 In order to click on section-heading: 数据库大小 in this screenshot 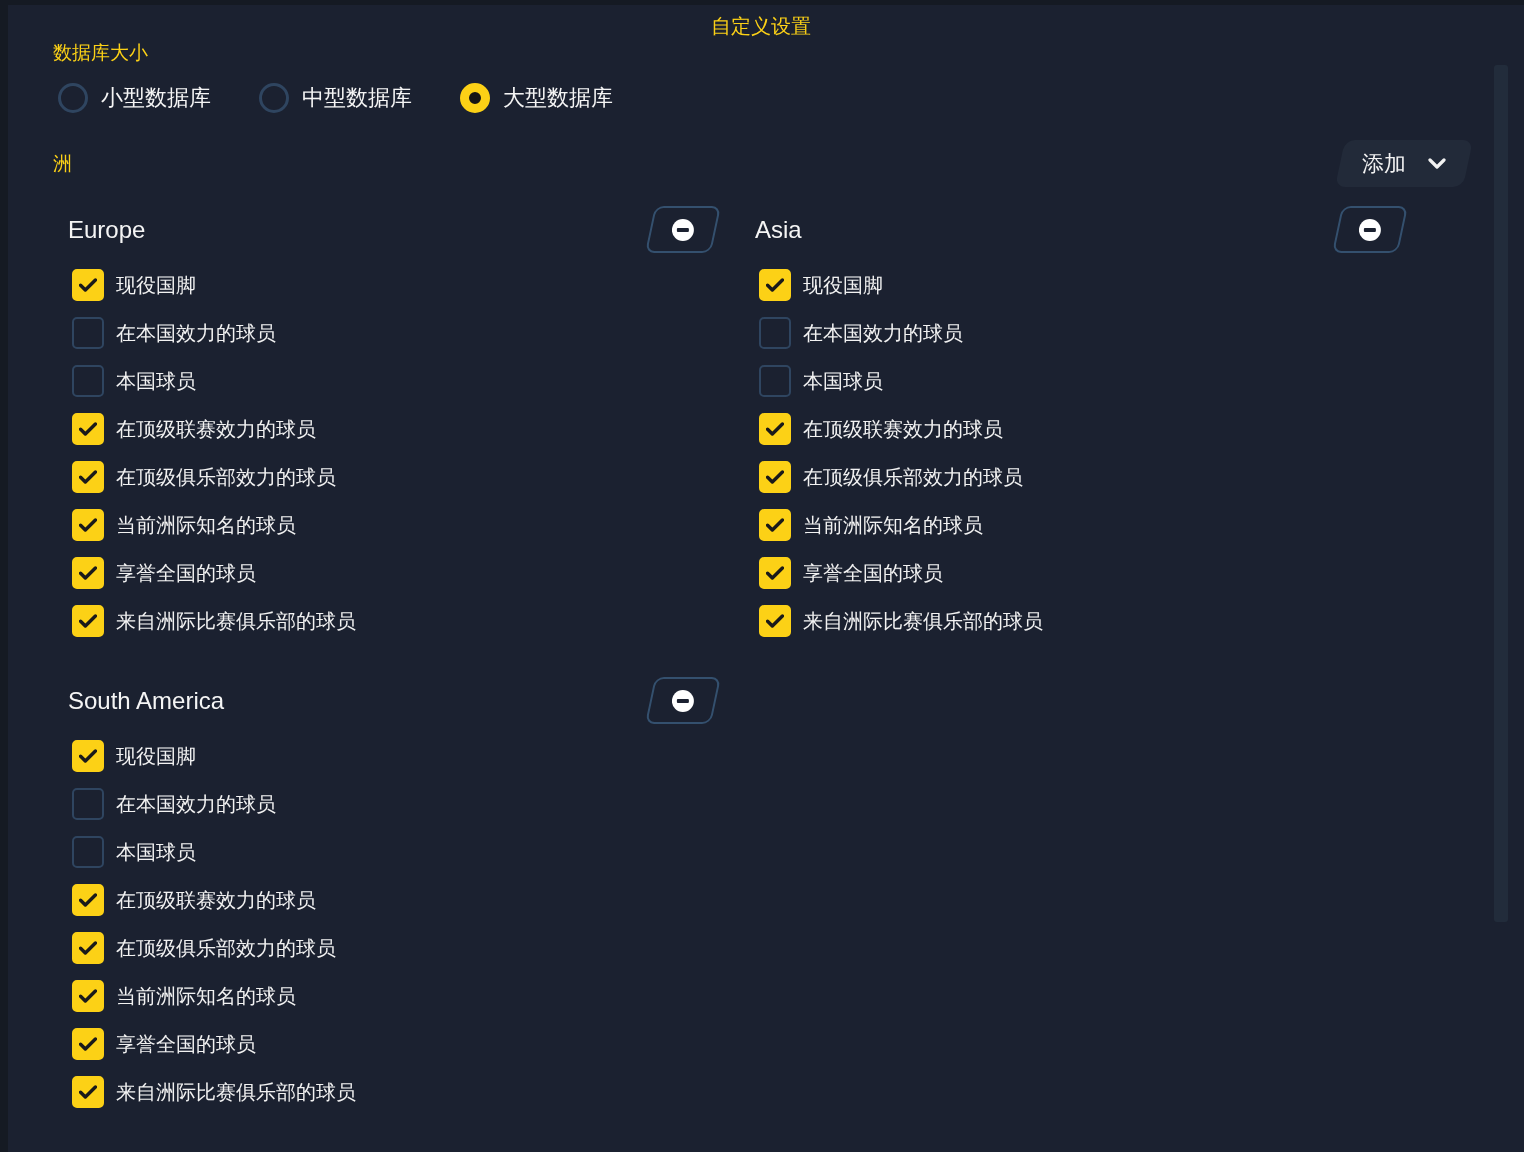, I will do `click(100, 53)`.